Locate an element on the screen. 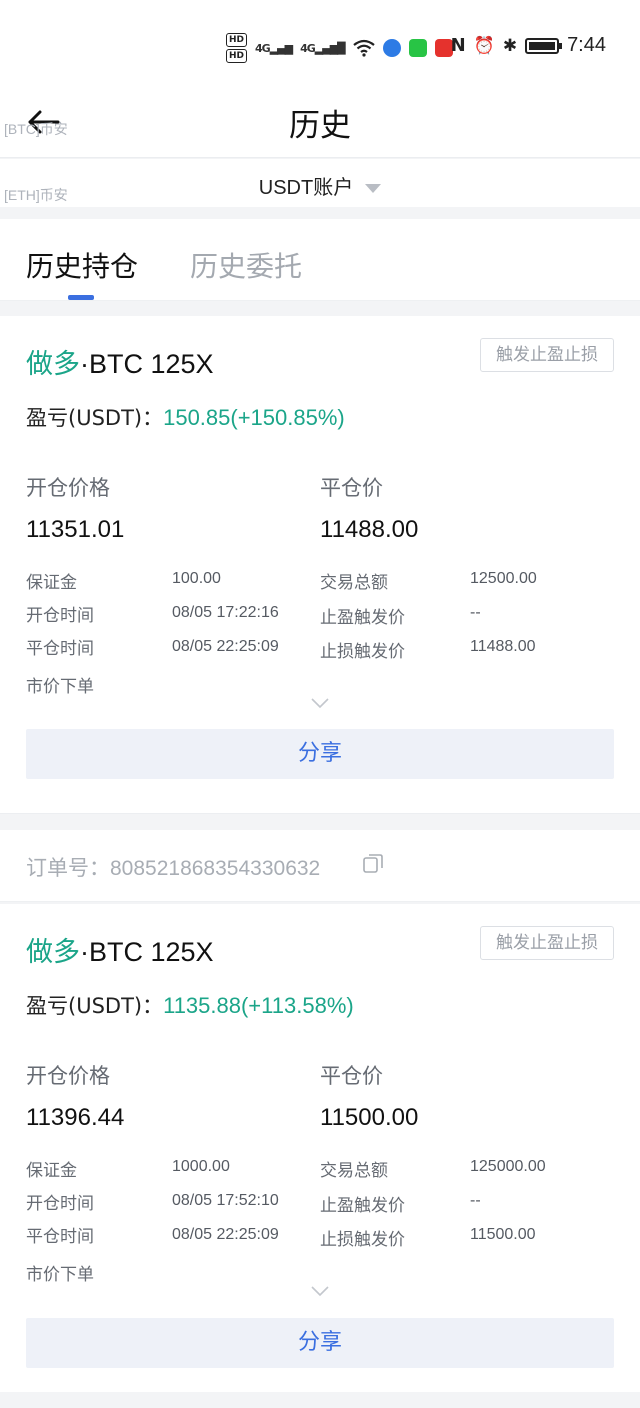 Image resolution: width=640 pixels, height=1408 pixels. account-selector: USDT账户 is located at coordinates (320, 185).